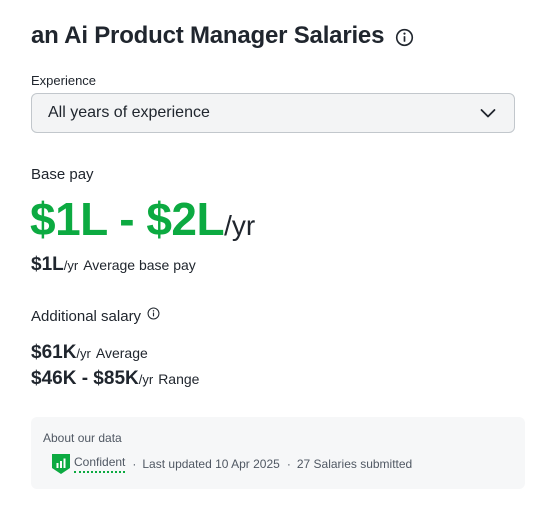 The width and height of the screenshot is (553, 506). What do you see at coordinates (211, 464) in the screenshot?
I see `last-updated: Last updated 10 Apr 2025` at bounding box center [211, 464].